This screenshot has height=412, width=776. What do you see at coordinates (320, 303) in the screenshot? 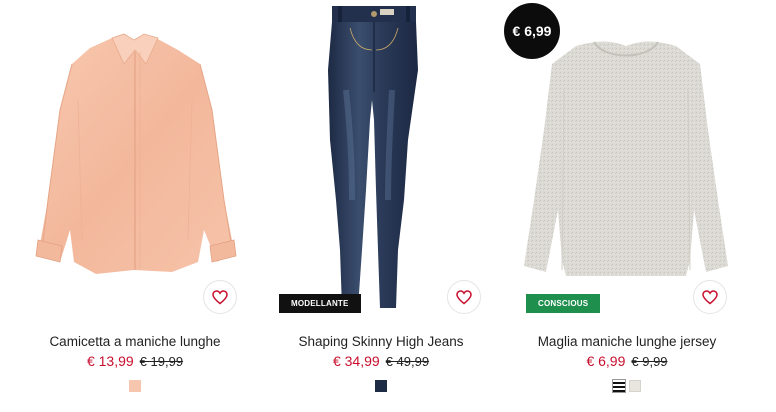
I see `modellante-tag: MODELLANTE` at bounding box center [320, 303].